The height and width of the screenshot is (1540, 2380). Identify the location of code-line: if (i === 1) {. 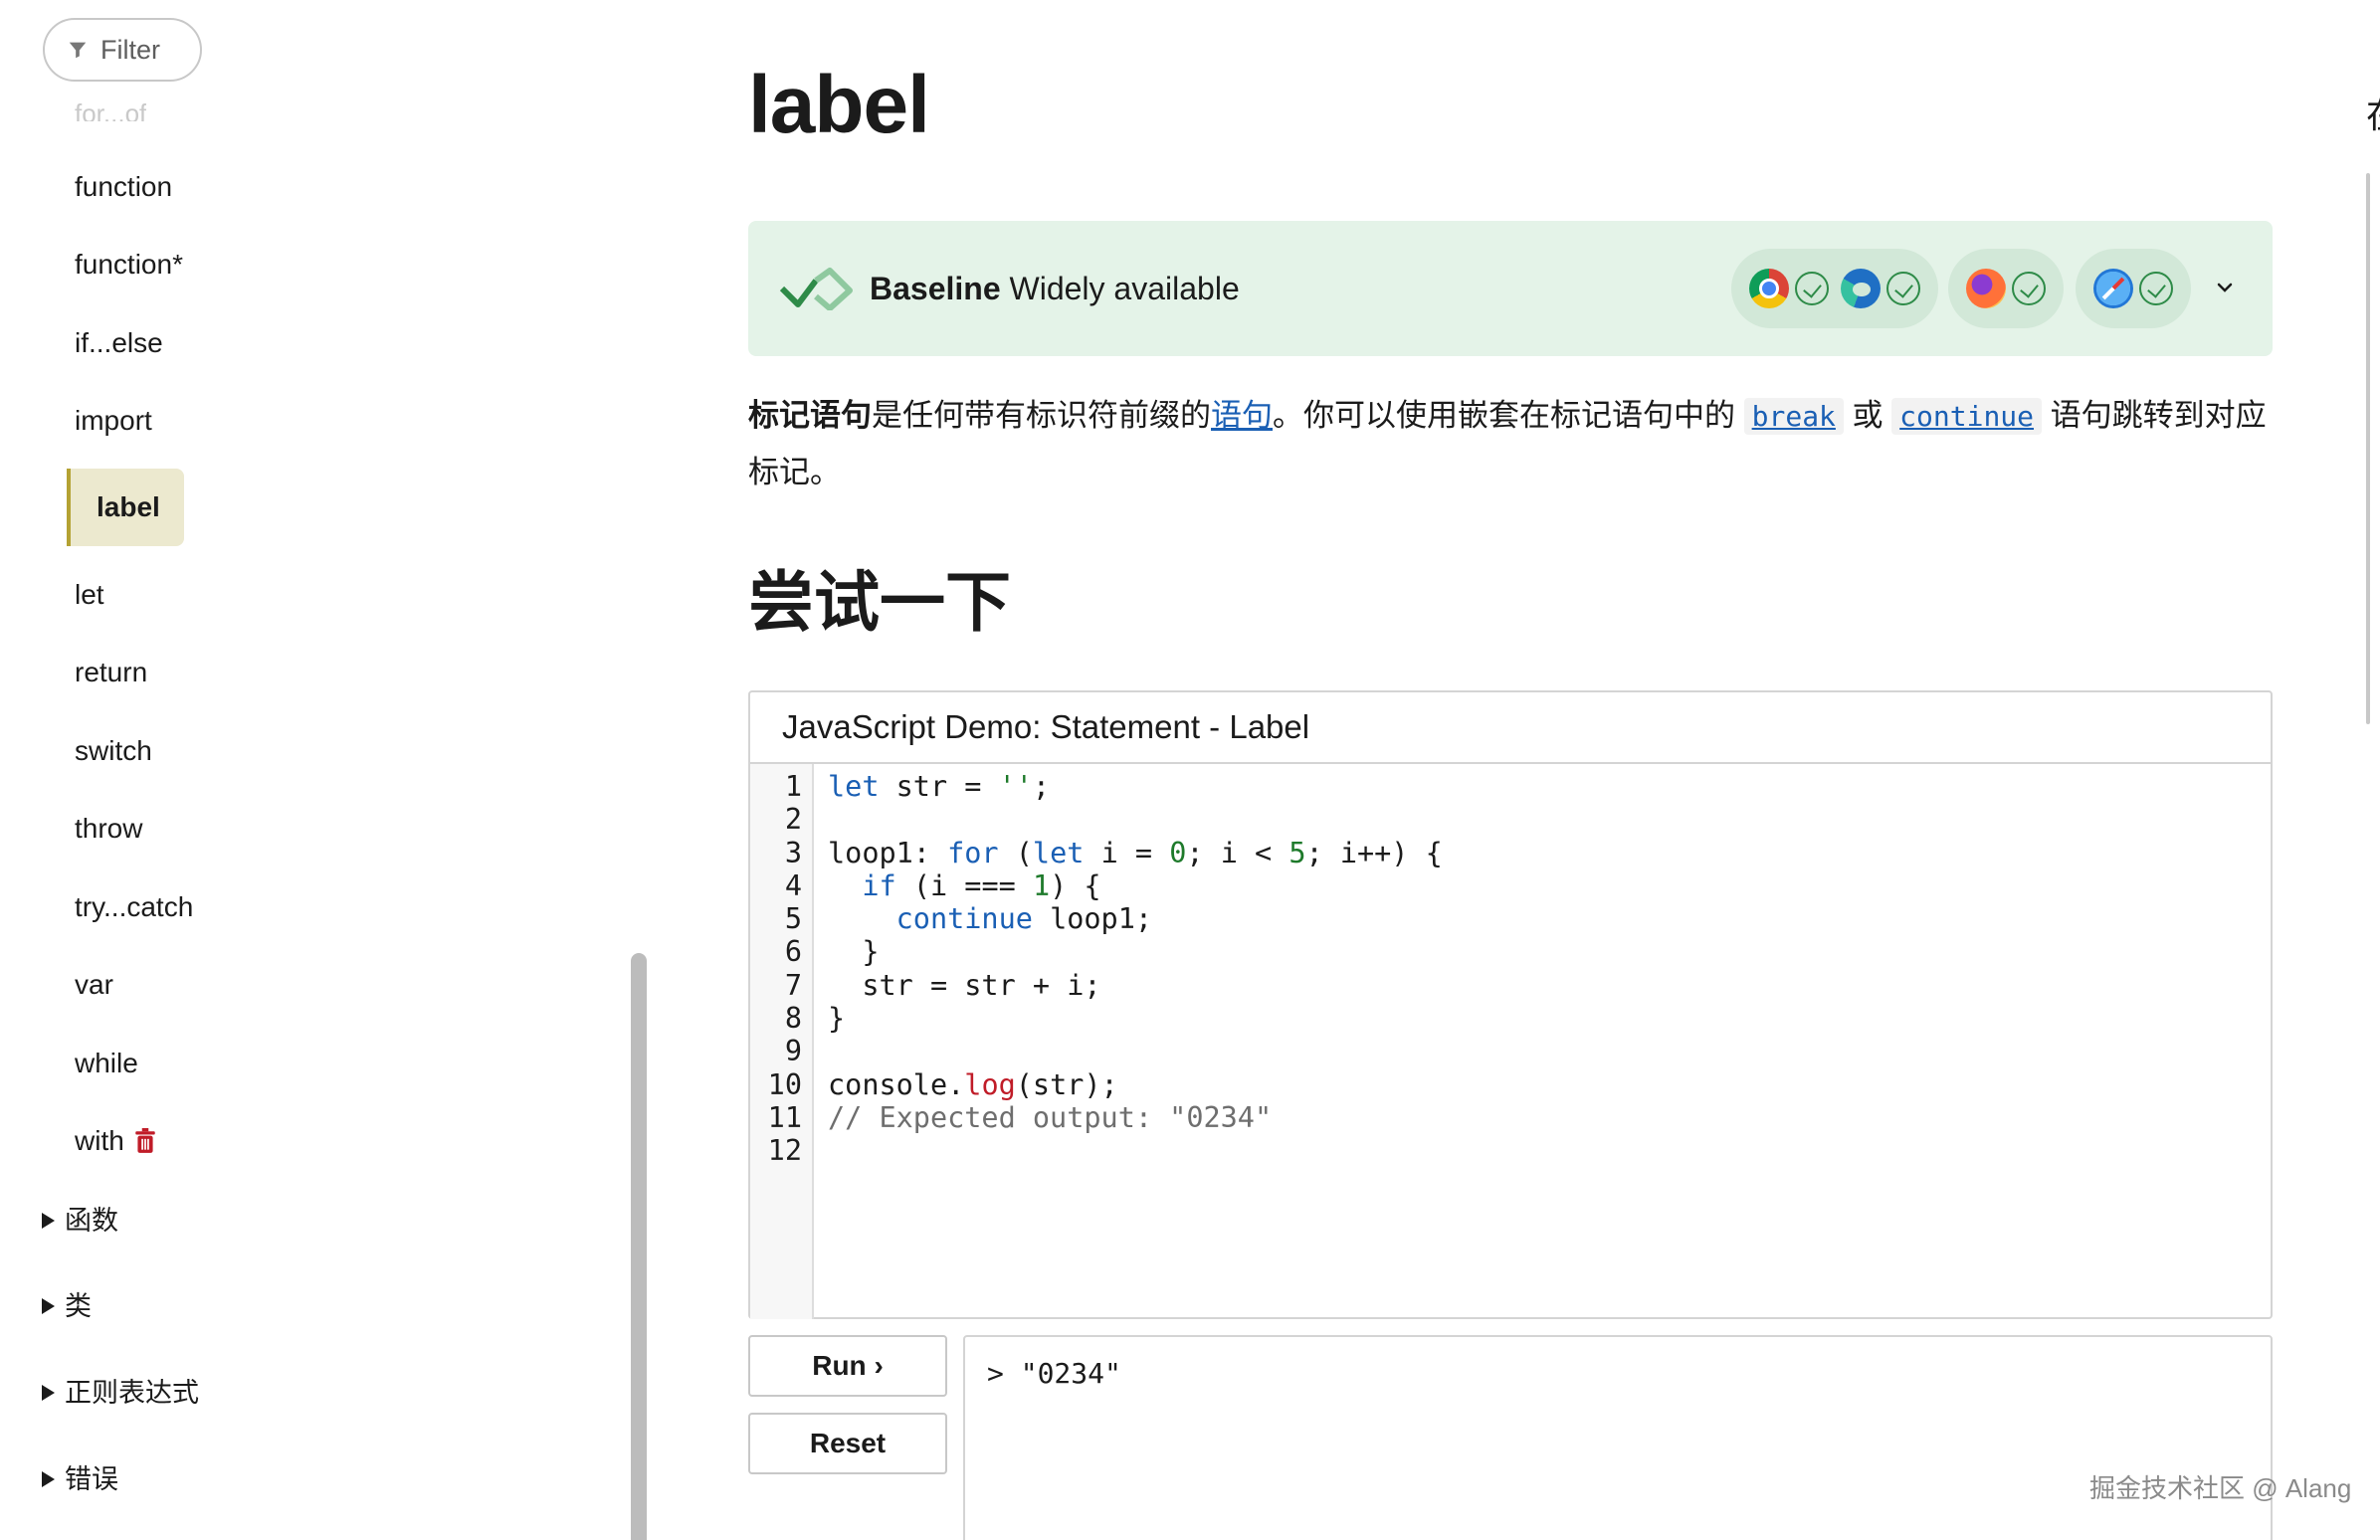
(981, 885).